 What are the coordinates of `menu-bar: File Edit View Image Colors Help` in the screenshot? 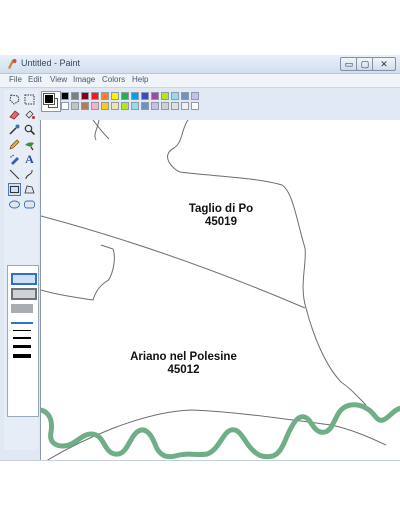 It's located at (200, 81).